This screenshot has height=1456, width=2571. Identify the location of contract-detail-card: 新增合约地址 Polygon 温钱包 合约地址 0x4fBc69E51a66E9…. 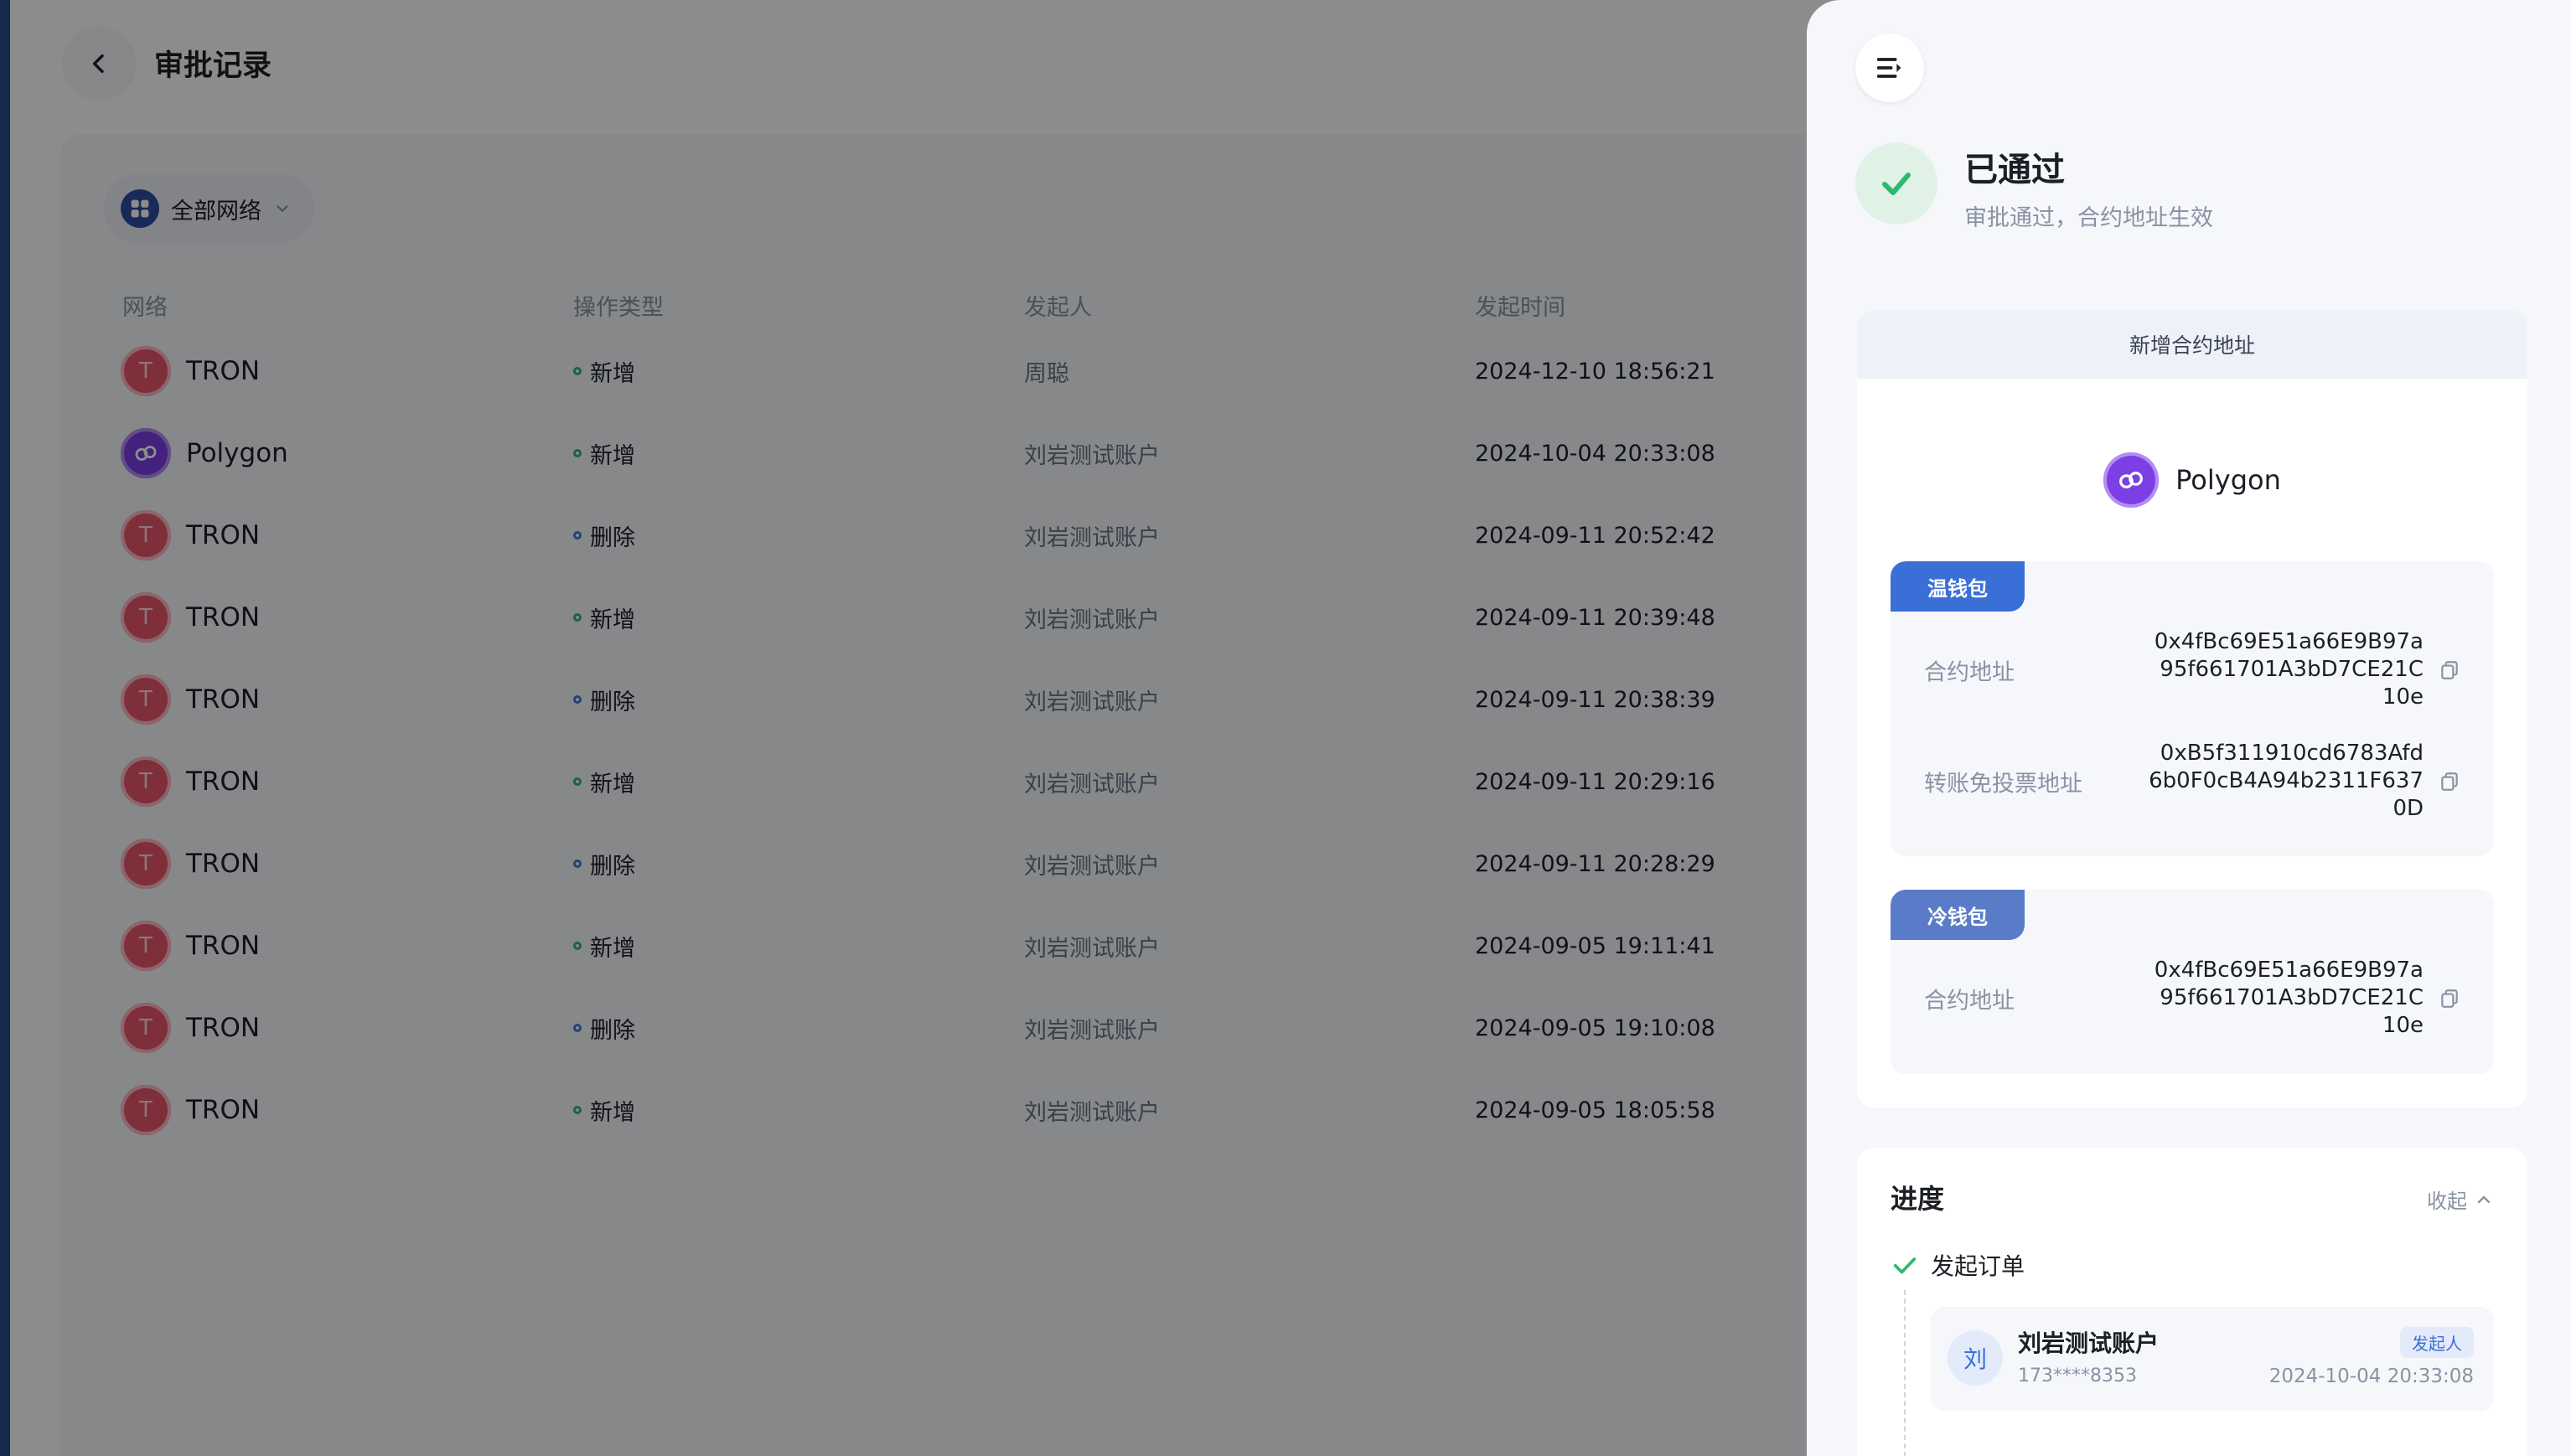
(2192, 708).